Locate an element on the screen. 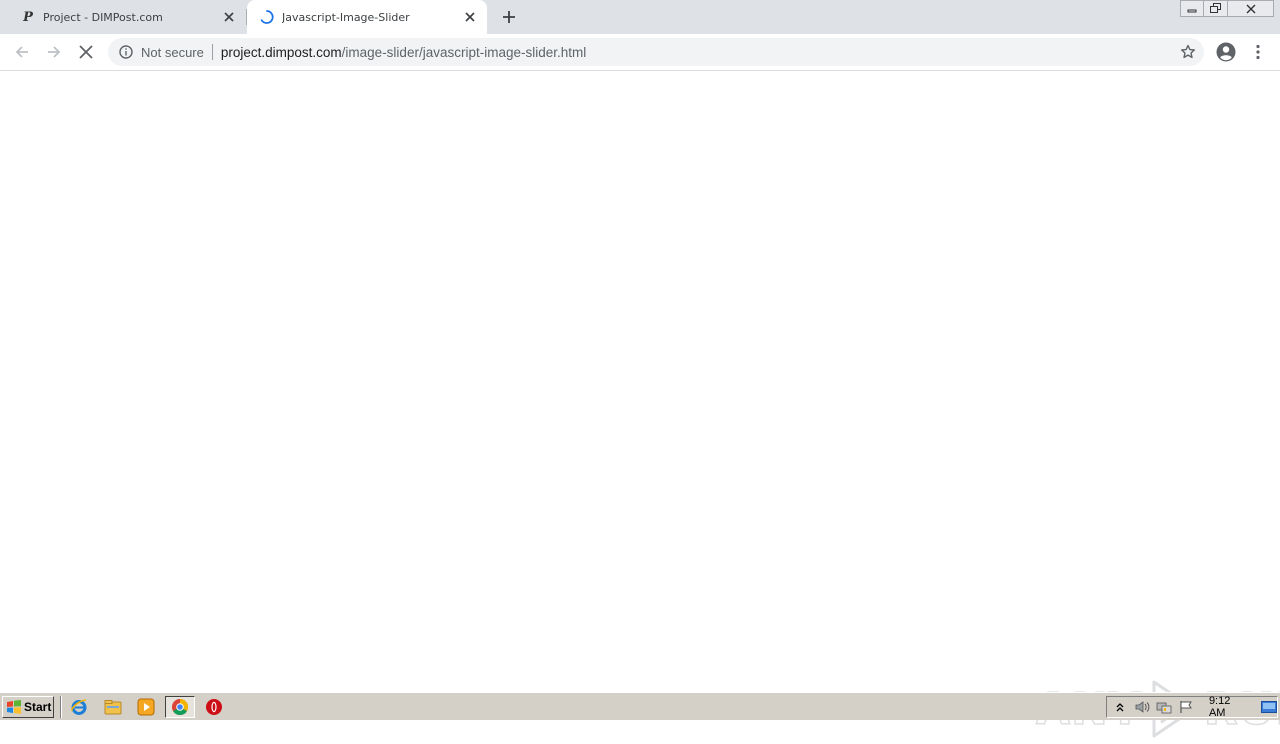 This screenshot has width=1280, height=744. minimize-button is located at coordinates (1192, 8).